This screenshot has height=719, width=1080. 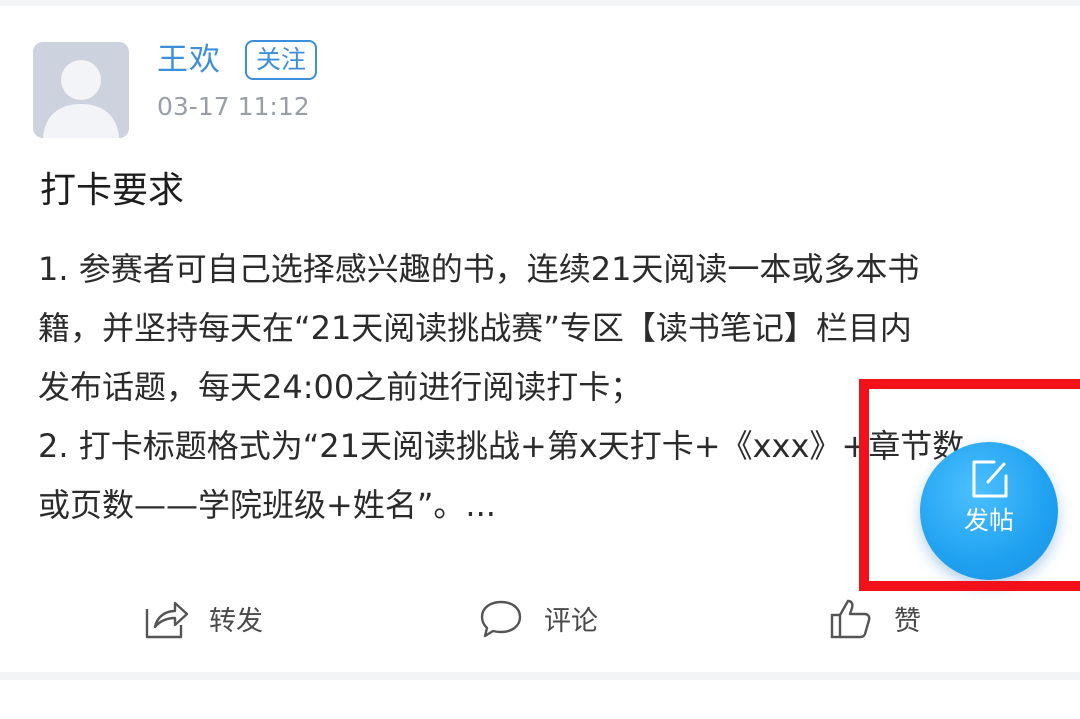 I want to click on share-icon, so click(x=167, y=620).